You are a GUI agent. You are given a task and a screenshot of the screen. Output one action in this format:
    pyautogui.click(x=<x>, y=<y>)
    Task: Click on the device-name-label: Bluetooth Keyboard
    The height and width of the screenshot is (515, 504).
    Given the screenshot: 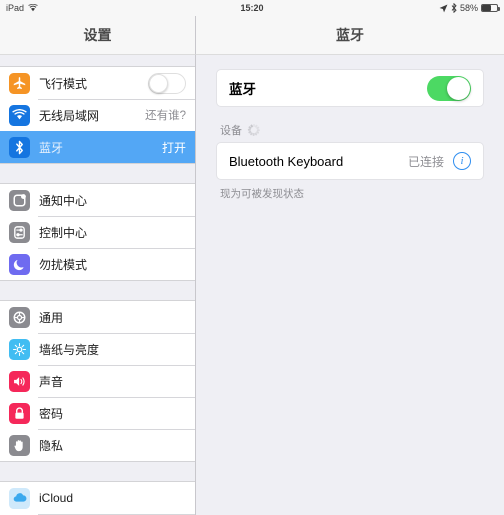 What is the action you would take?
    pyautogui.click(x=286, y=161)
    